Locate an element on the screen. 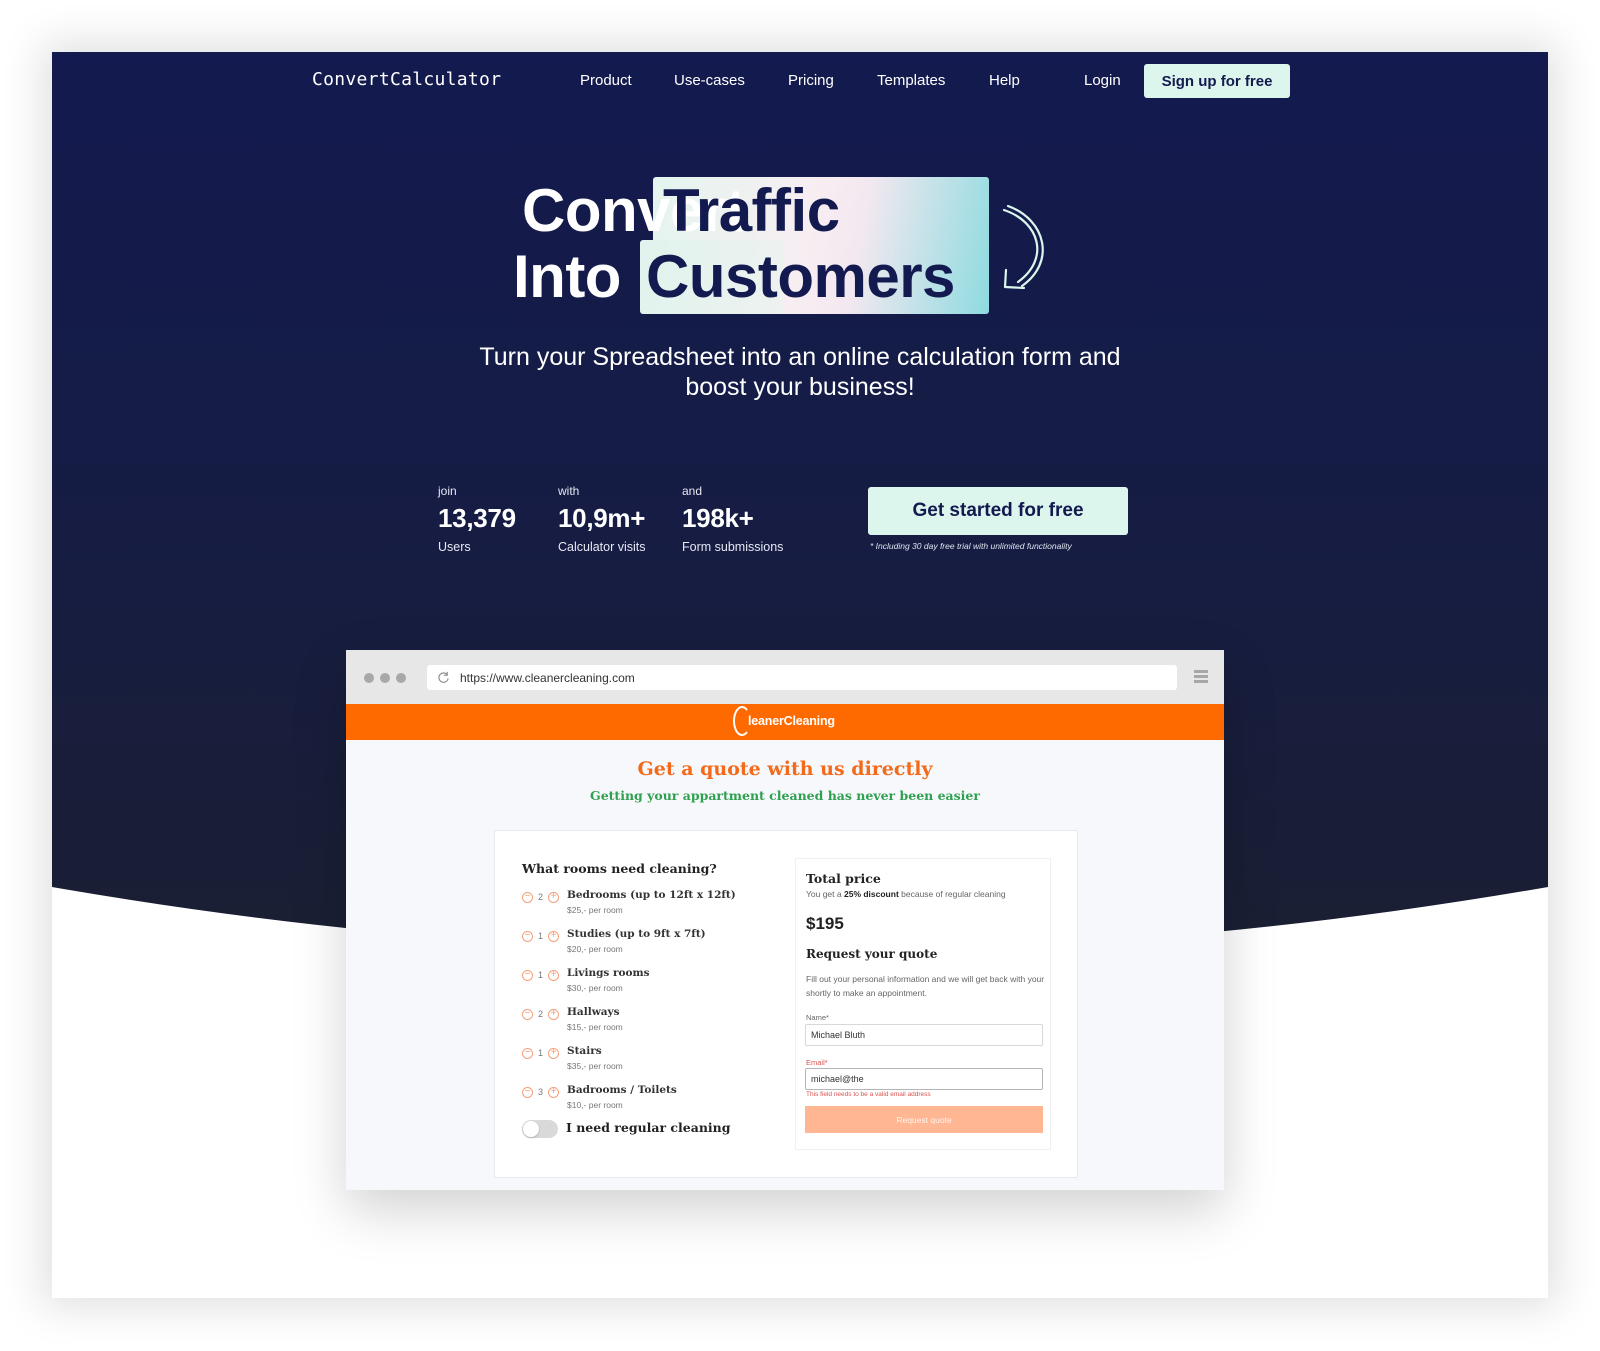  stat-value: 13,379 is located at coordinates (477, 518).